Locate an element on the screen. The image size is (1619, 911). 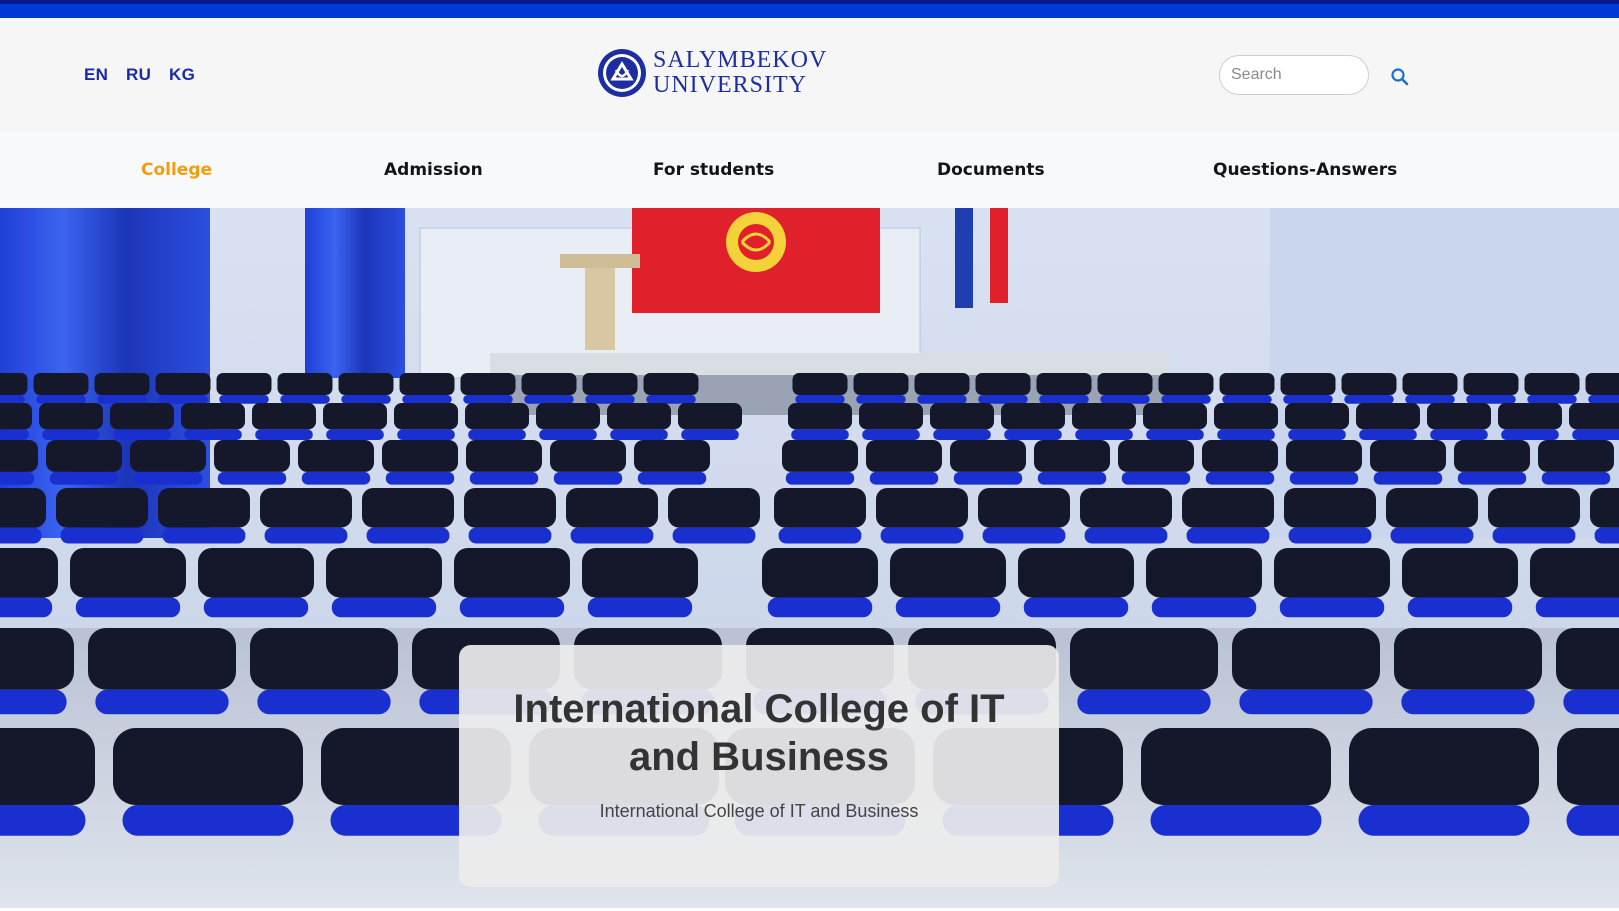
logo-line-1: SALYMBEKOV is located at coordinates (740, 60).